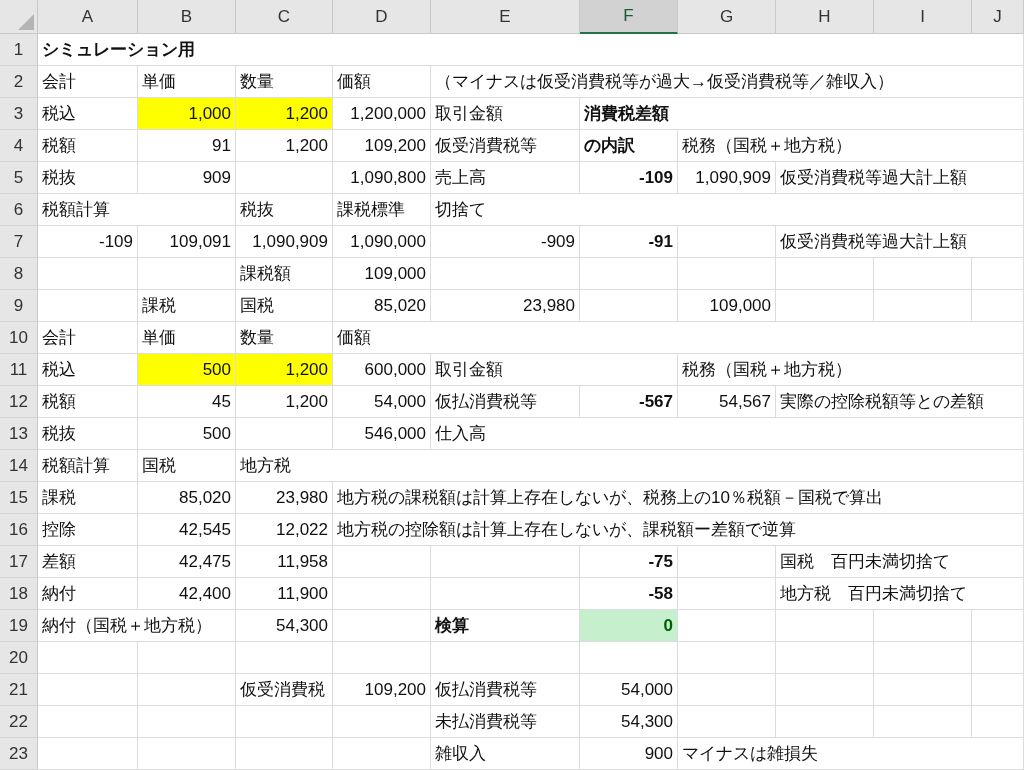 The height and width of the screenshot is (770, 1024). What do you see at coordinates (531, 50) in the screenshot?
I see `table-cell: シミュレーション用` at bounding box center [531, 50].